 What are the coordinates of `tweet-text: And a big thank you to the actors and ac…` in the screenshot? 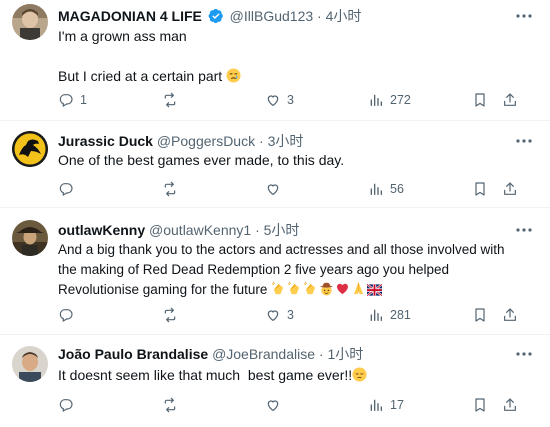 It's located at (293, 270).